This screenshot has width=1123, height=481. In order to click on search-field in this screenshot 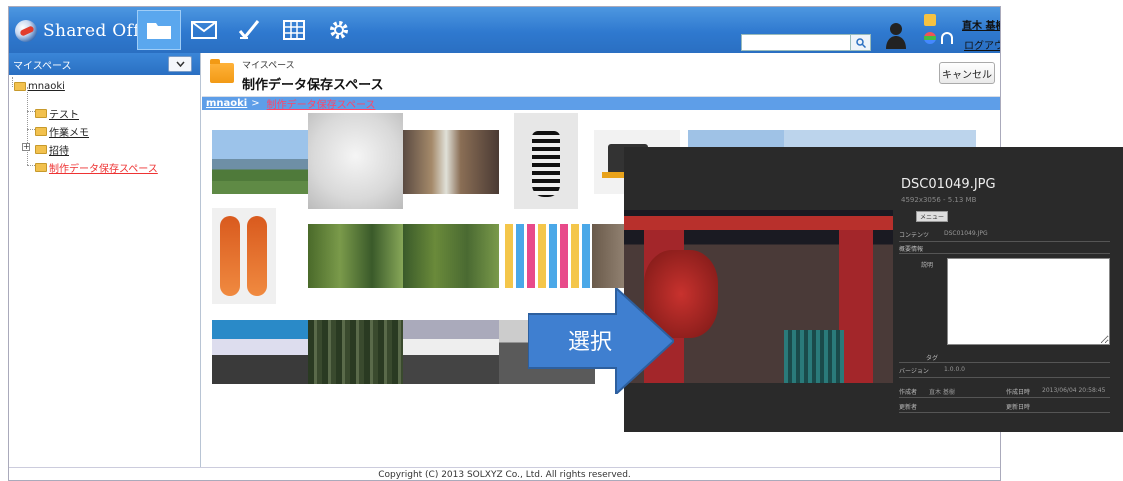, I will do `click(806, 42)`.